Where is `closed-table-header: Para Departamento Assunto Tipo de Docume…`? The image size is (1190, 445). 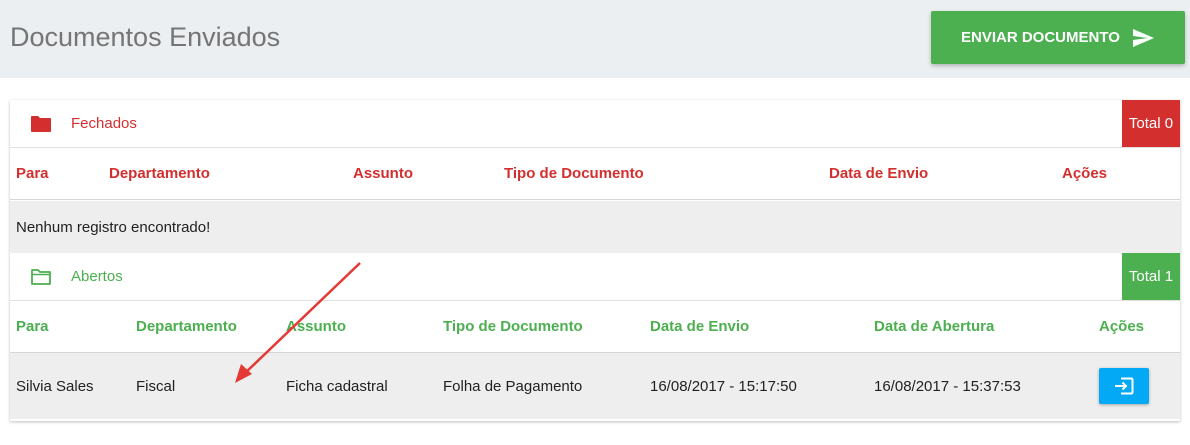 closed-table-header: Para Departamento Assunto Tipo de Docume… is located at coordinates (595, 174).